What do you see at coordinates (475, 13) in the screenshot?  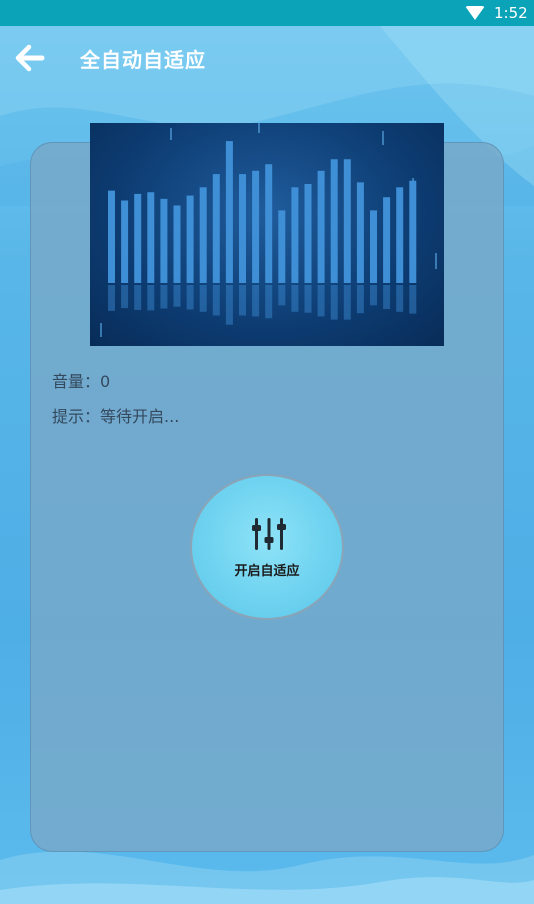 I see `wifi-icon` at bounding box center [475, 13].